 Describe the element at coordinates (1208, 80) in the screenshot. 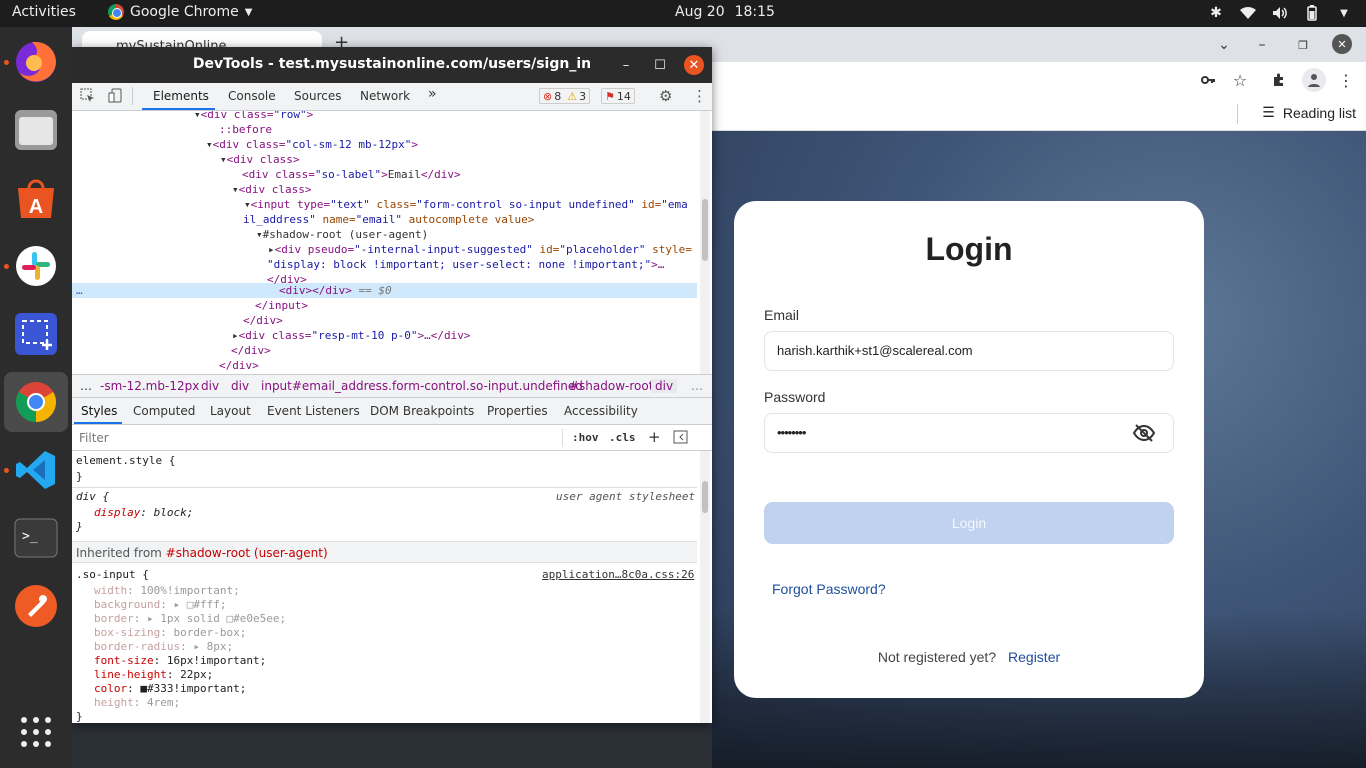

I see `key-icon` at that location.